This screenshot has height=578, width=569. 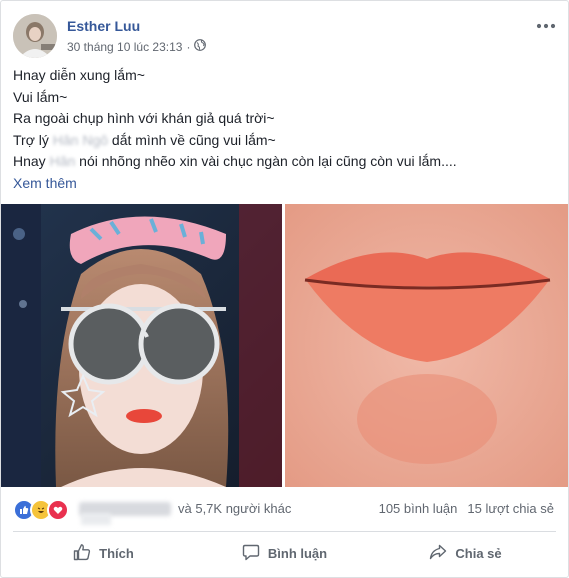 I want to click on action-bar: Thích Bình luận Chia sẻ, so click(x=284, y=553).